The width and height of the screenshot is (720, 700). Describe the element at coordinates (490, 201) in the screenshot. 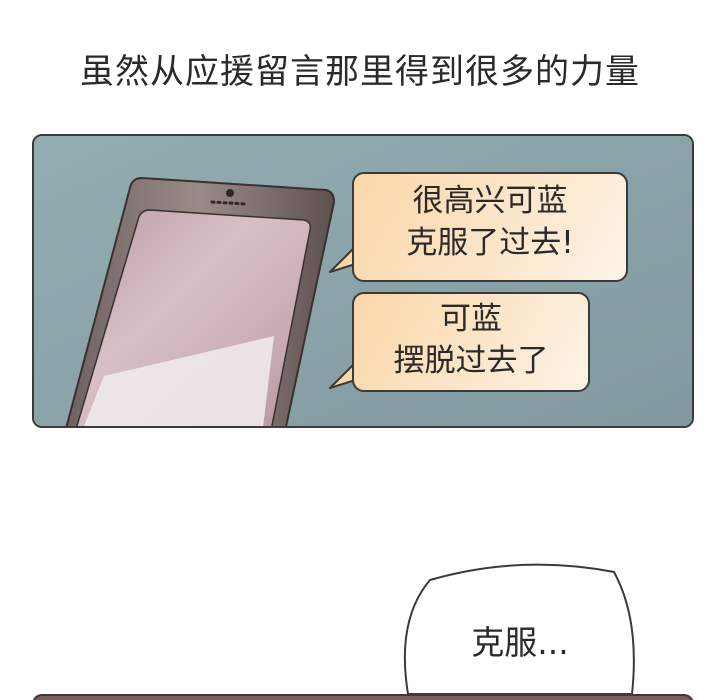

I see `bubble-1-line-1: 很高兴可蓝` at that location.